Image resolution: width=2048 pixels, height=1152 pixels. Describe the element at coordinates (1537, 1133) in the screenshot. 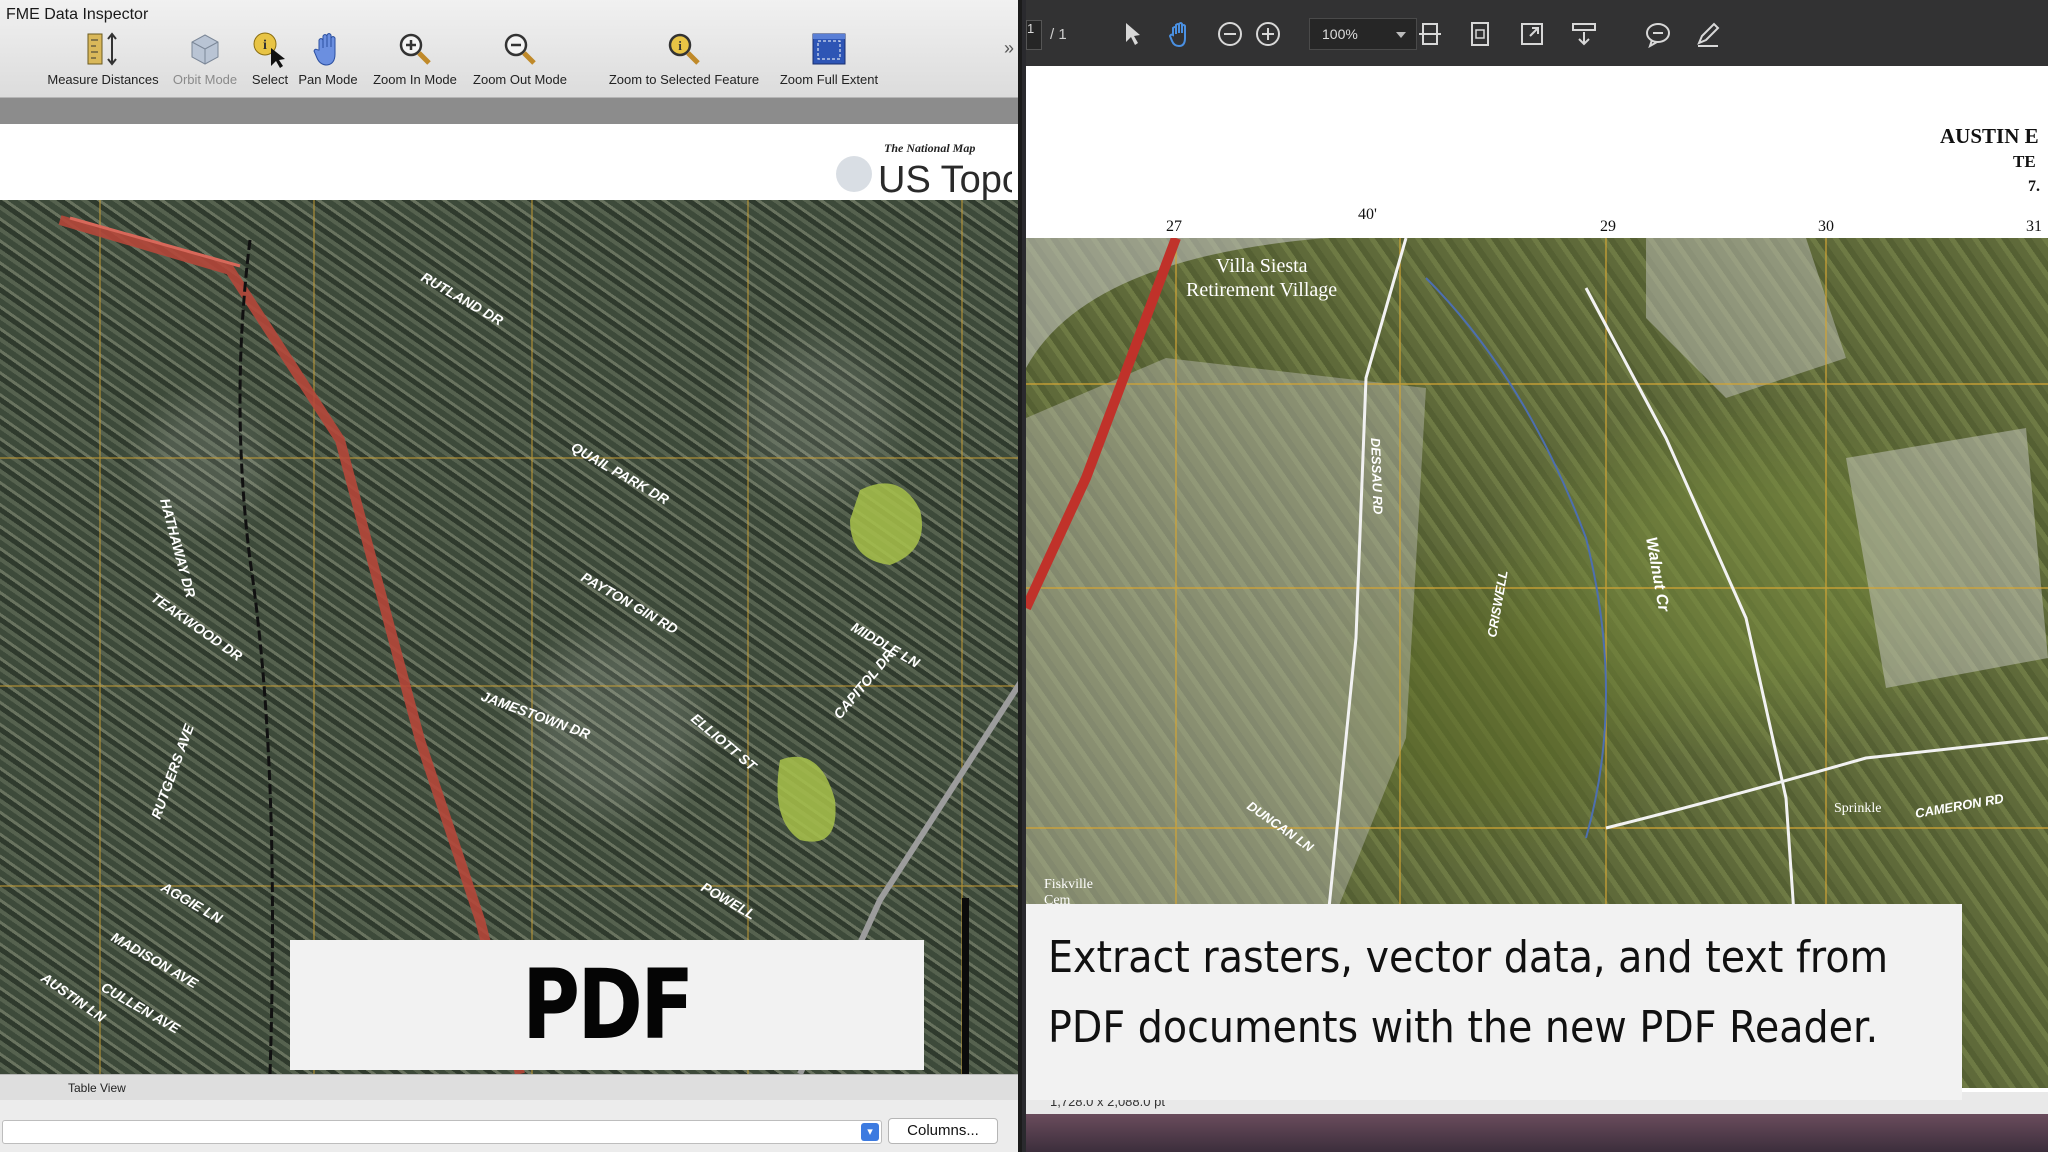

I see `desktop-background` at that location.